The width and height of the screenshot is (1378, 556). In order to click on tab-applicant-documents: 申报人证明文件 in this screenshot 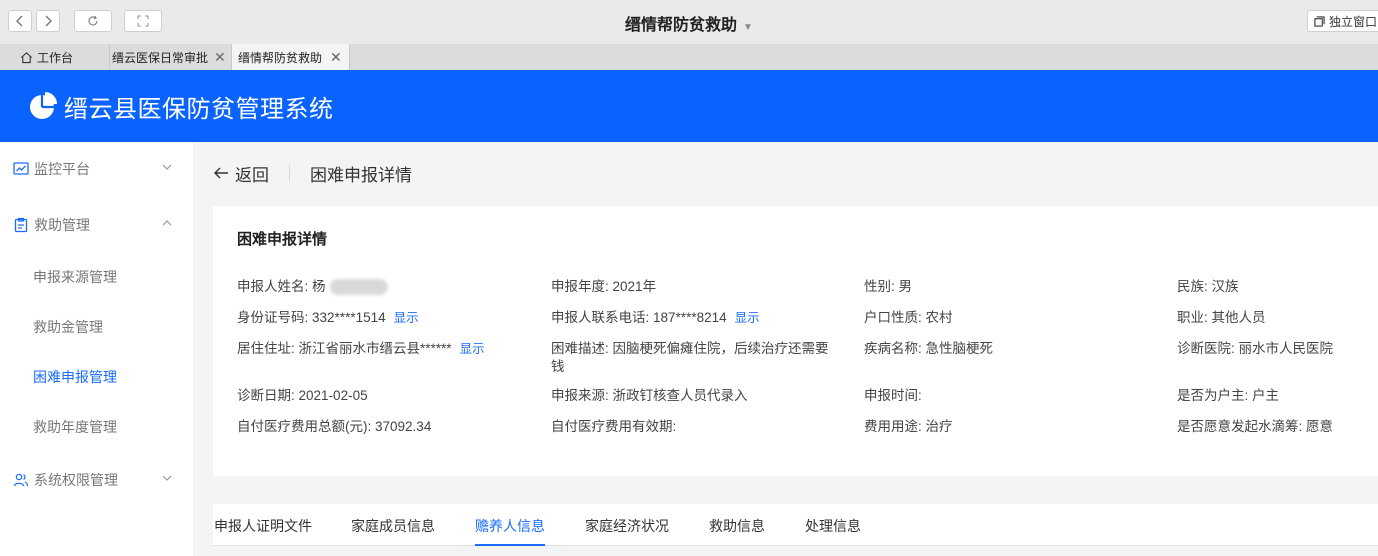, I will do `click(263, 531)`.